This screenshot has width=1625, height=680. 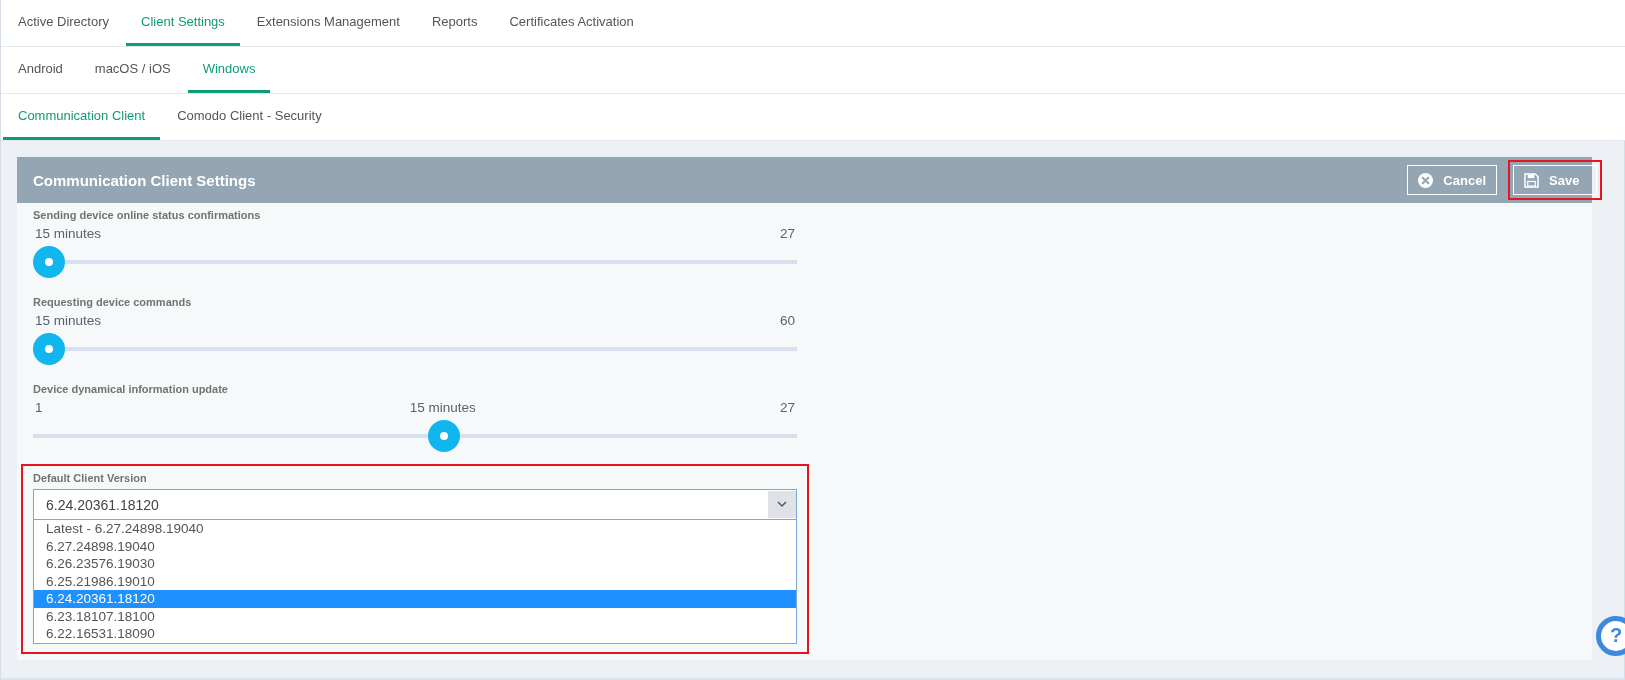 What do you see at coordinates (249, 117) in the screenshot?
I see `client-tab: Comodo Client - Security` at bounding box center [249, 117].